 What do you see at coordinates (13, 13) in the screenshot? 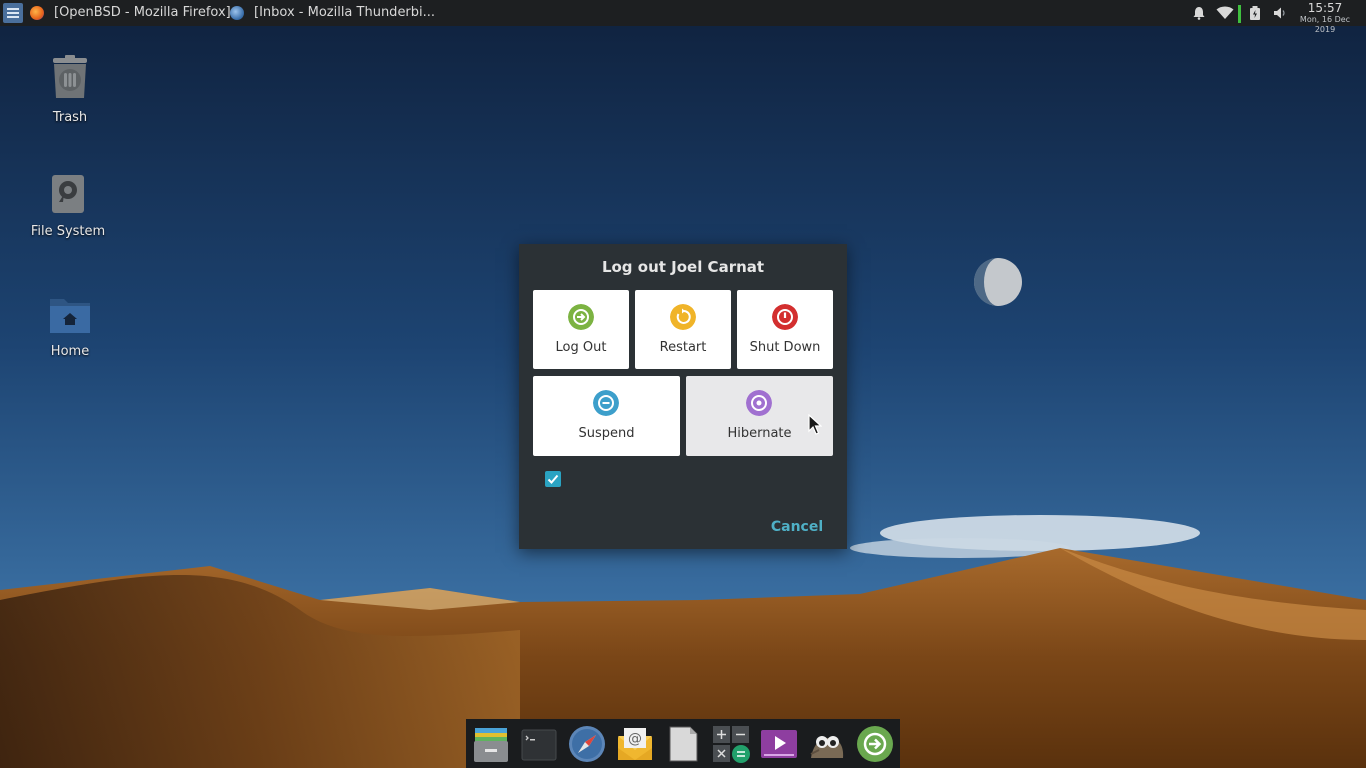
I see `applications-menu-button` at bounding box center [13, 13].